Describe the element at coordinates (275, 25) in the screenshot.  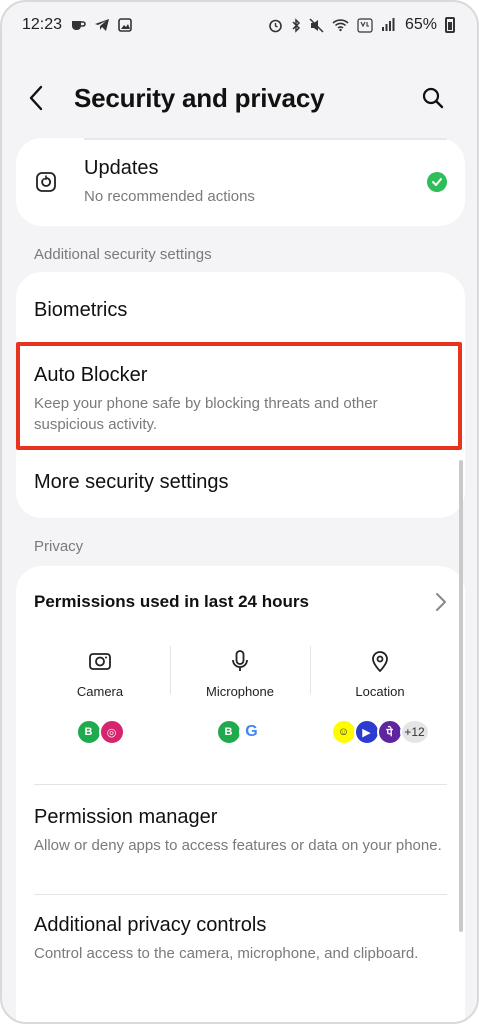
I see `alarm-icon` at that location.